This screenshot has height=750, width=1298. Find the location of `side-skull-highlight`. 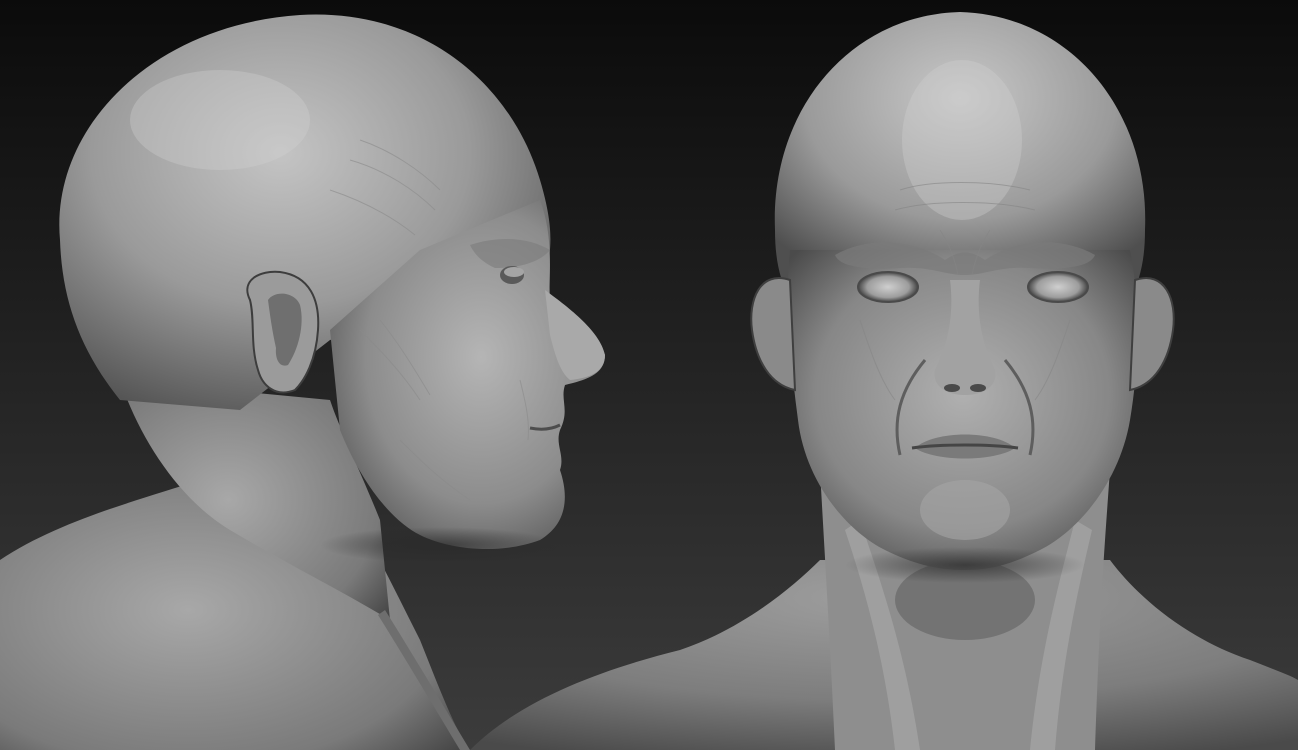

side-skull-highlight is located at coordinates (220, 120).